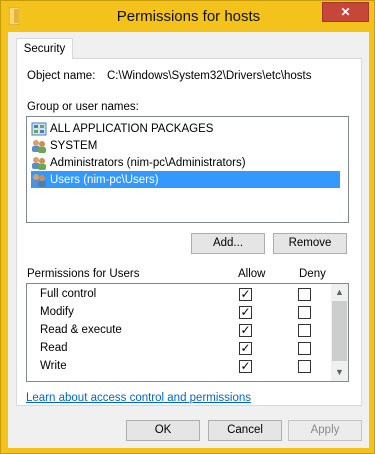  I want to click on scroll-down-icon: ▼, so click(339, 372).